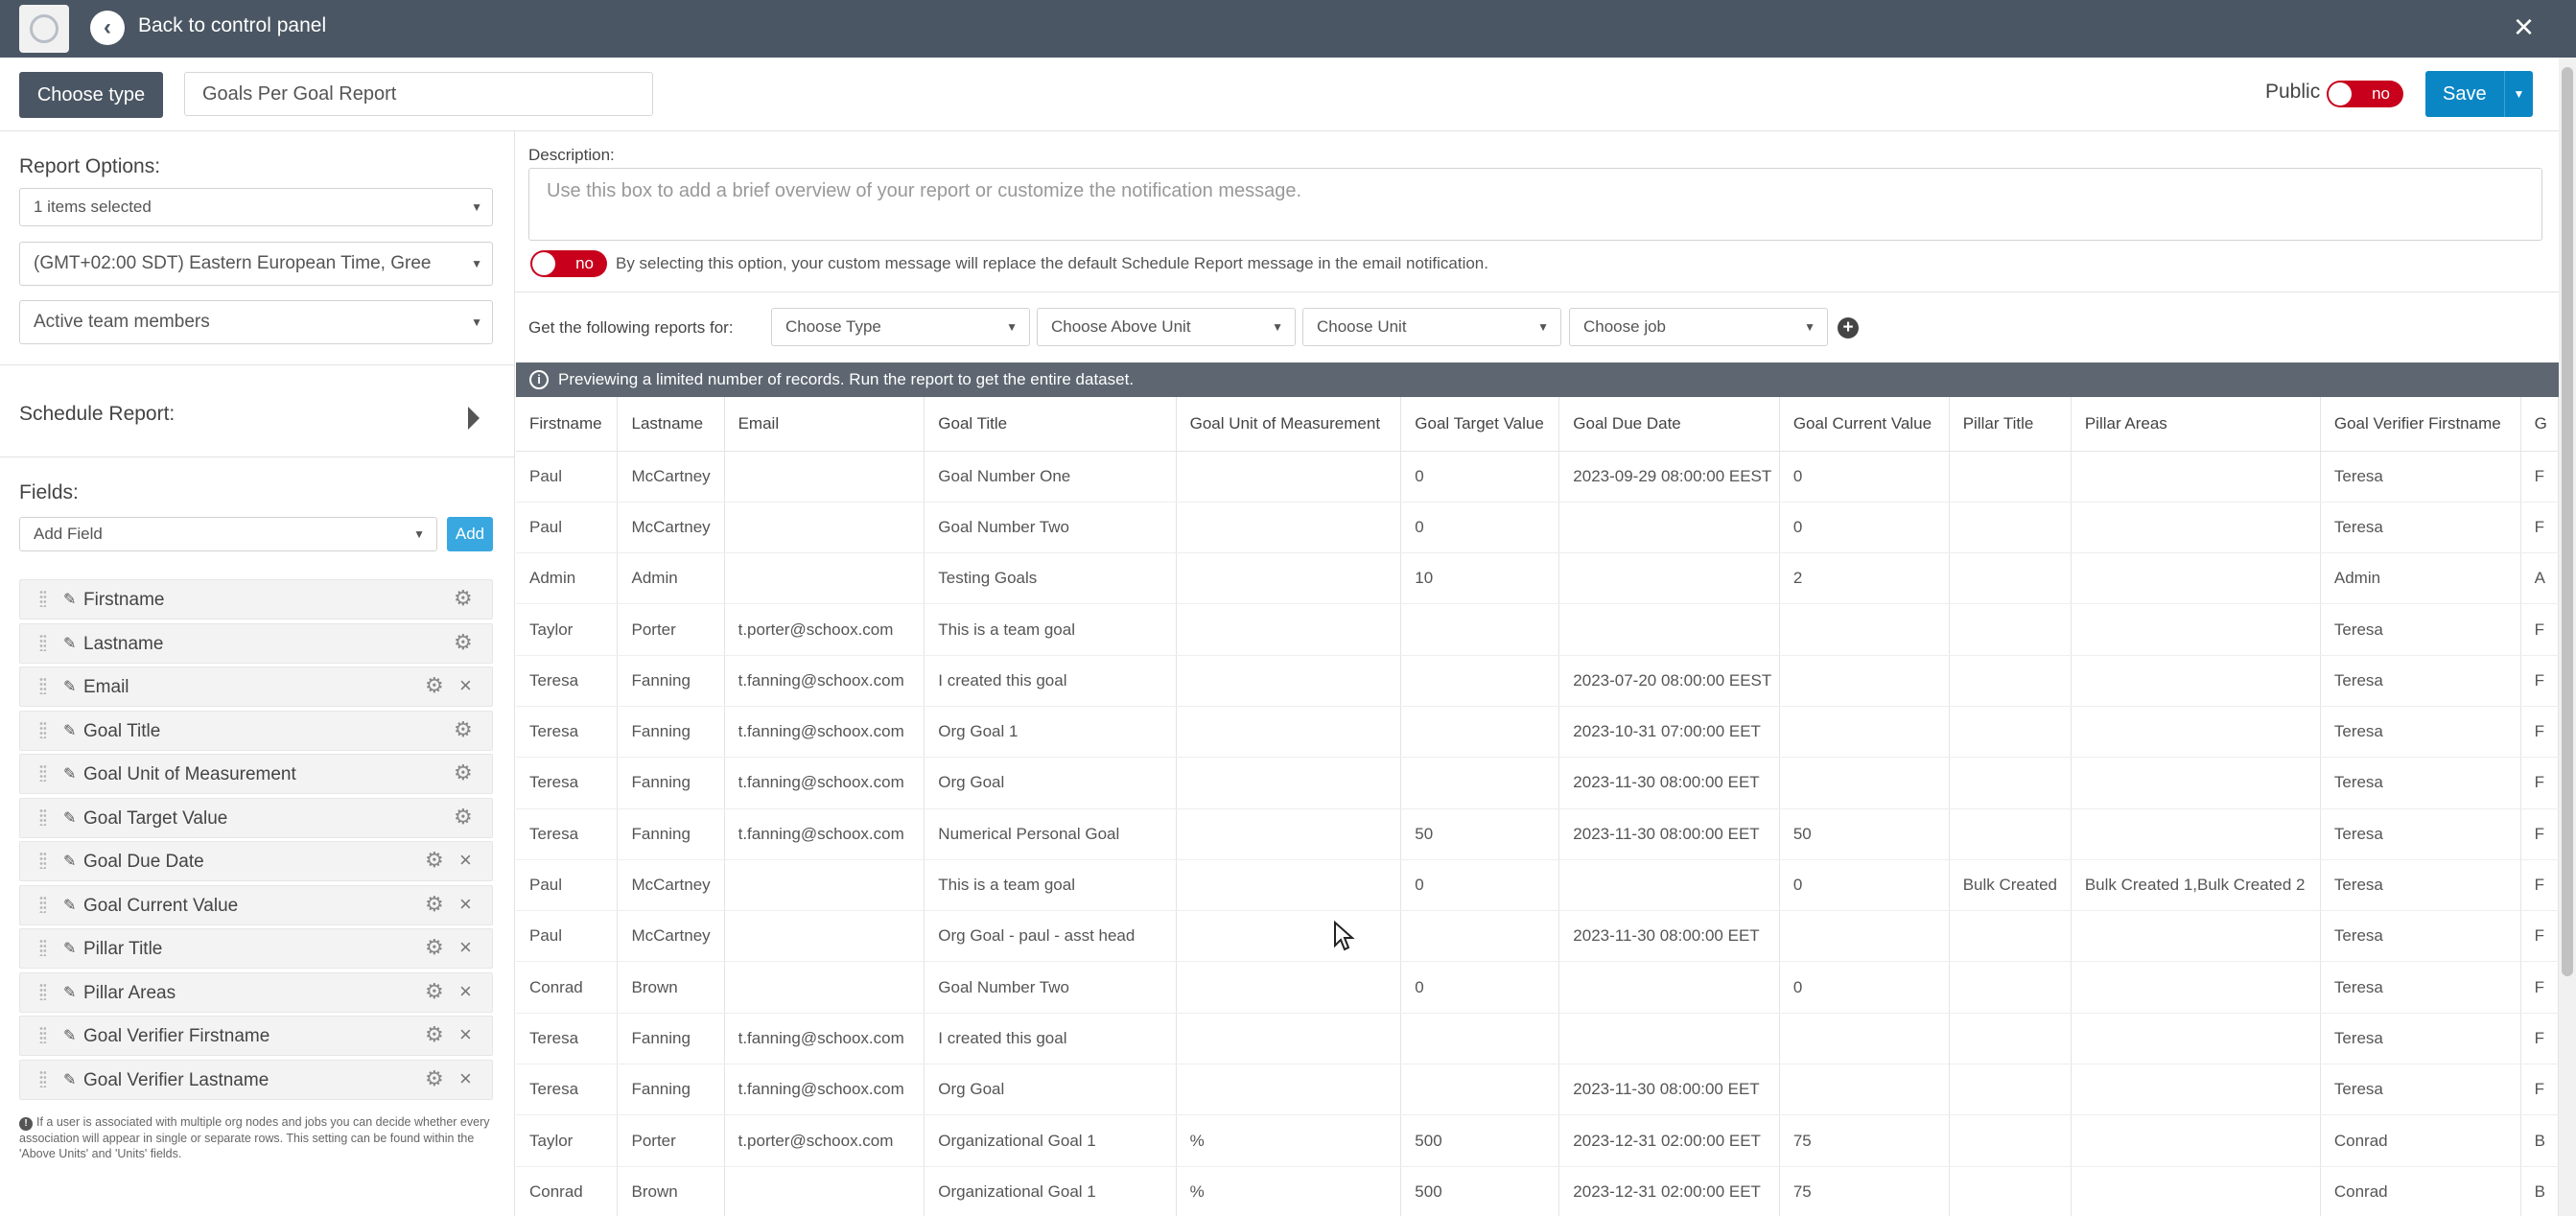  What do you see at coordinates (1669, 1141) in the screenshot?
I see `table-cell: 2023-12-31 02:00:00 EET` at bounding box center [1669, 1141].